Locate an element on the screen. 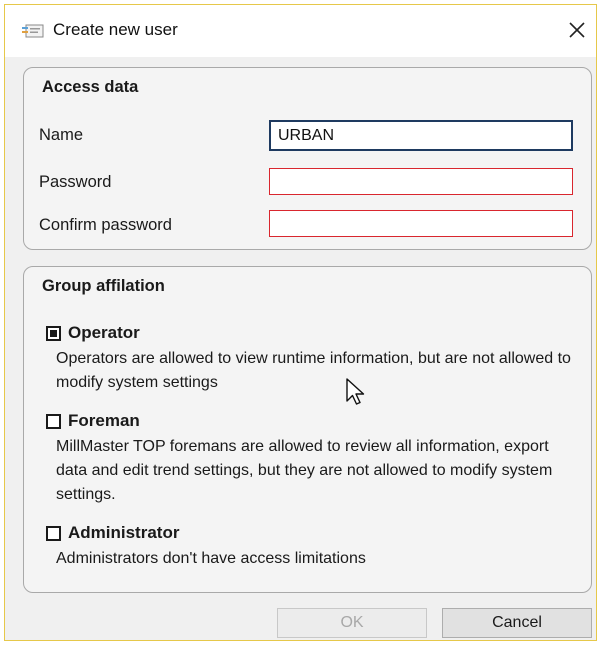 The width and height of the screenshot is (601, 645). mouse-pointer-icon is located at coordinates (355, 391).